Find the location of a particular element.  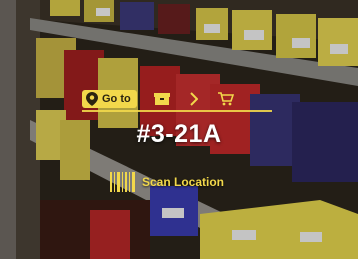

navigation-progress-line is located at coordinates (177, 111).